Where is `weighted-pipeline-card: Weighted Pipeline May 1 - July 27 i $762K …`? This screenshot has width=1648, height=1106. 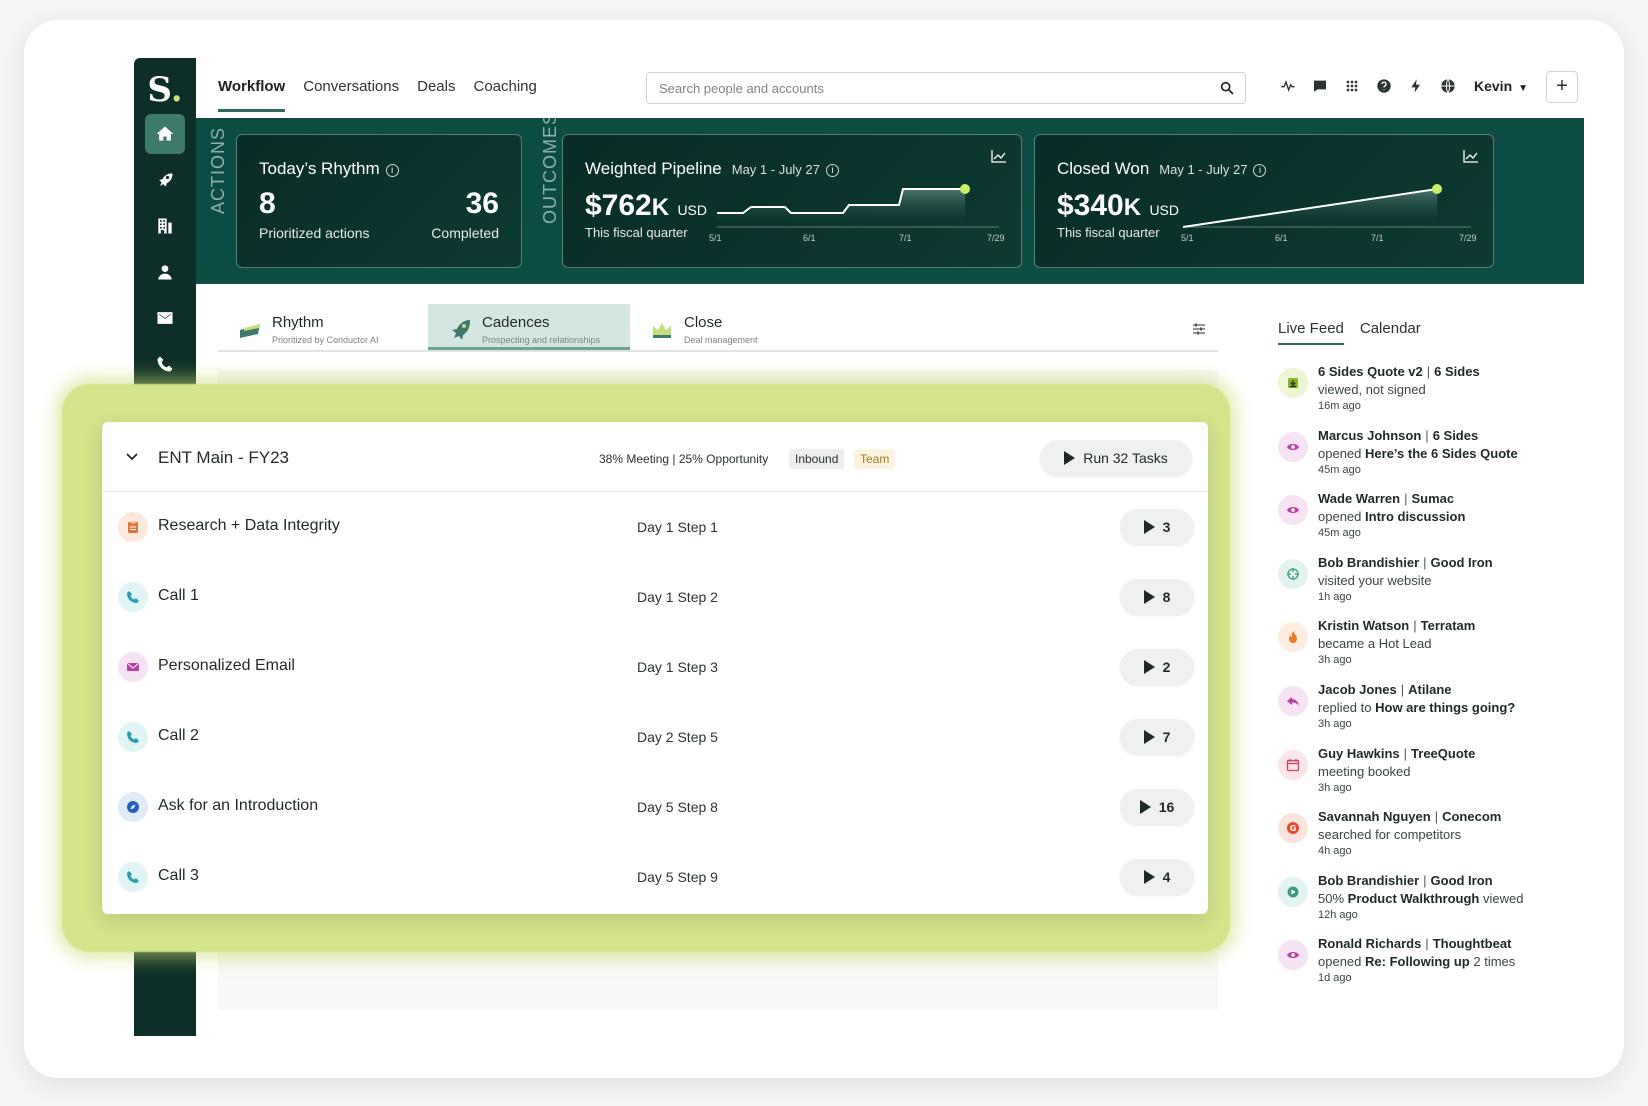 weighted-pipeline-card: Weighted Pipeline May 1 - July 27 i $762K … is located at coordinates (792, 201).